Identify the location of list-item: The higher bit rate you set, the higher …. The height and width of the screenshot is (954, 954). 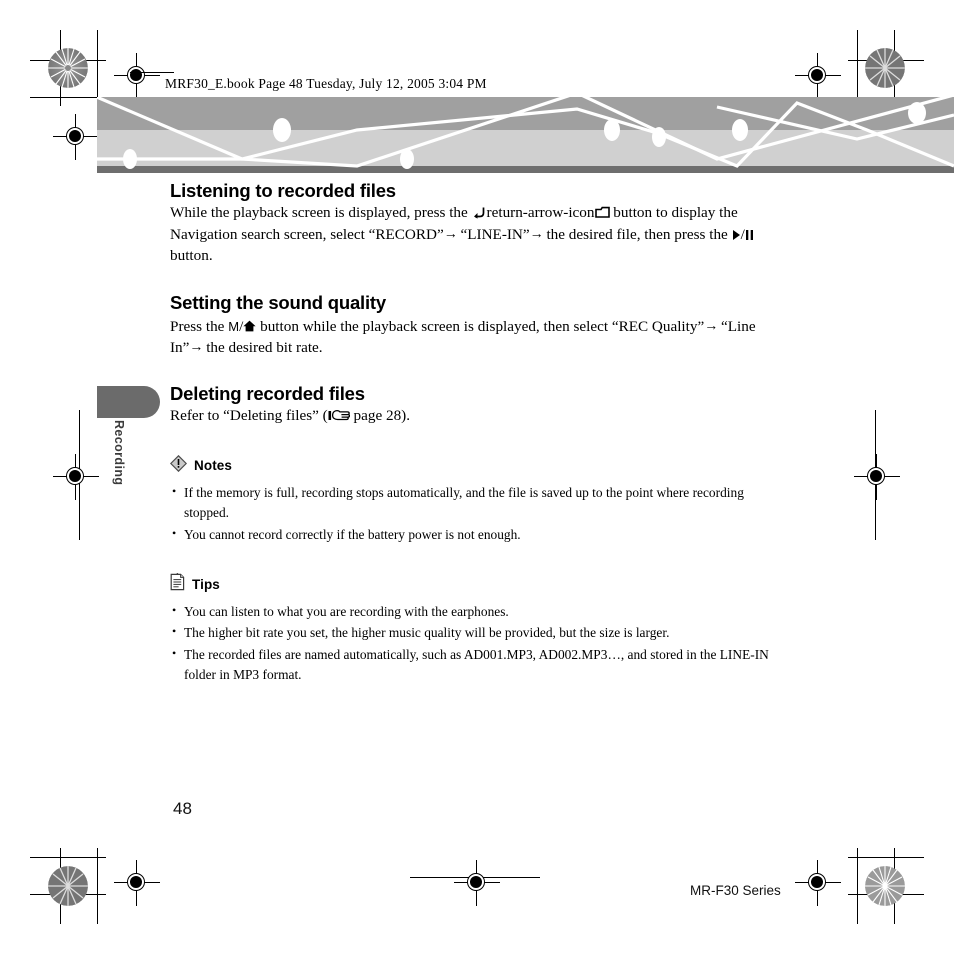
(480, 632).